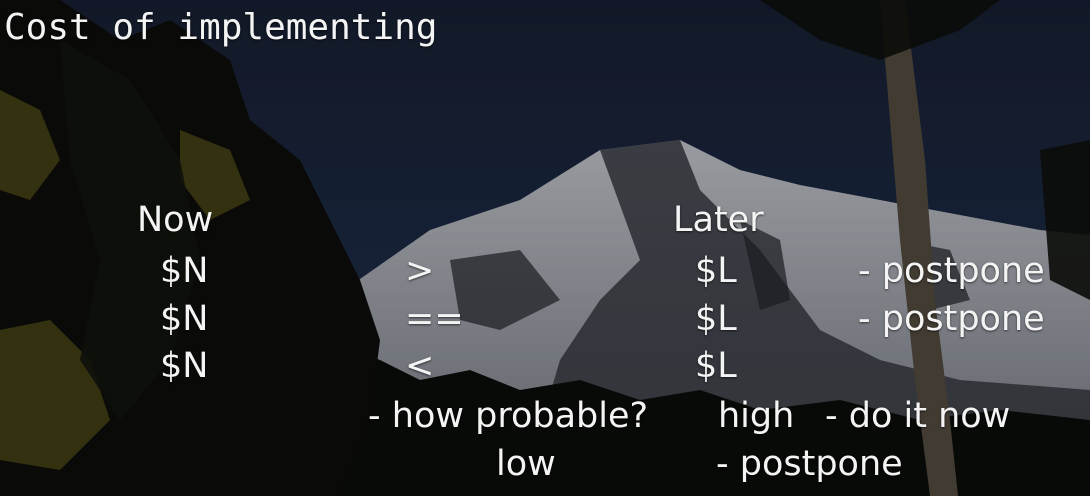 The image size is (1090, 496). What do you see at coordinates (716, 271) in the screenshot?
I see `row-1-later: $L` at bounding box center [716, 271].